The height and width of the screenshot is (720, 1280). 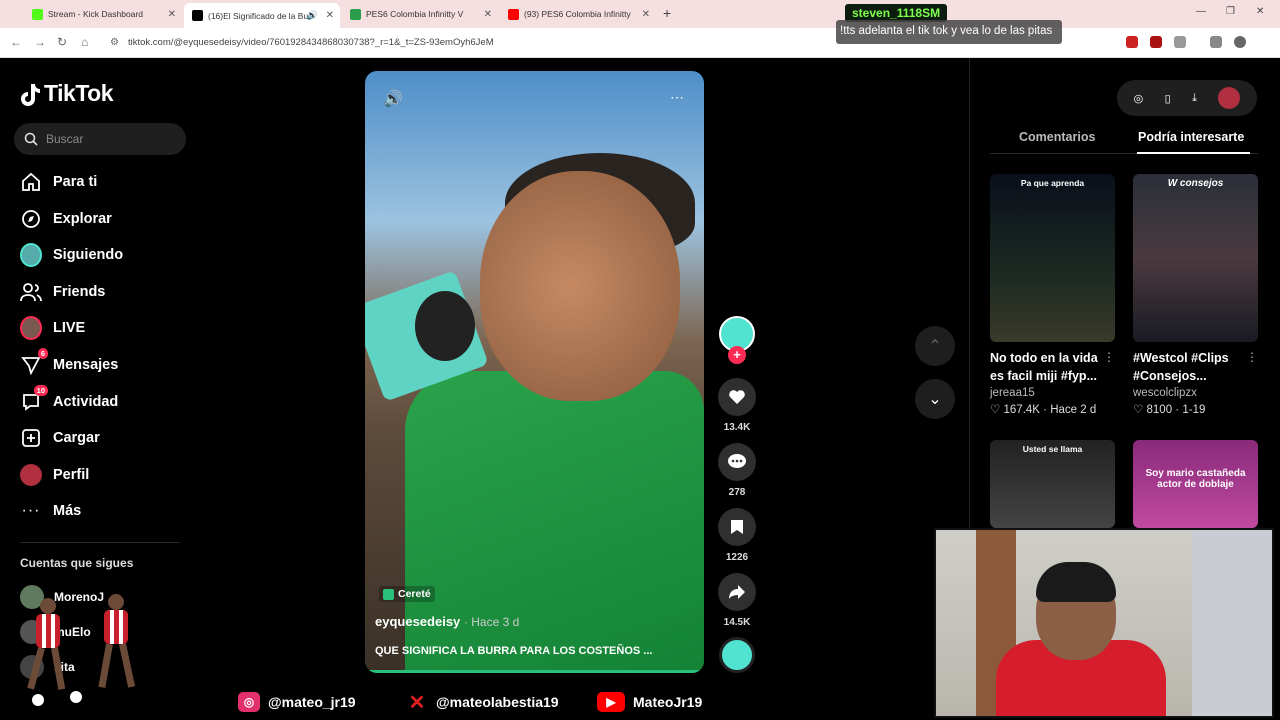 What do you see at coordinates (67, 93) in the screenshot?
I see `tiktok-logo: TikTok` at bounding box center [67, 93].